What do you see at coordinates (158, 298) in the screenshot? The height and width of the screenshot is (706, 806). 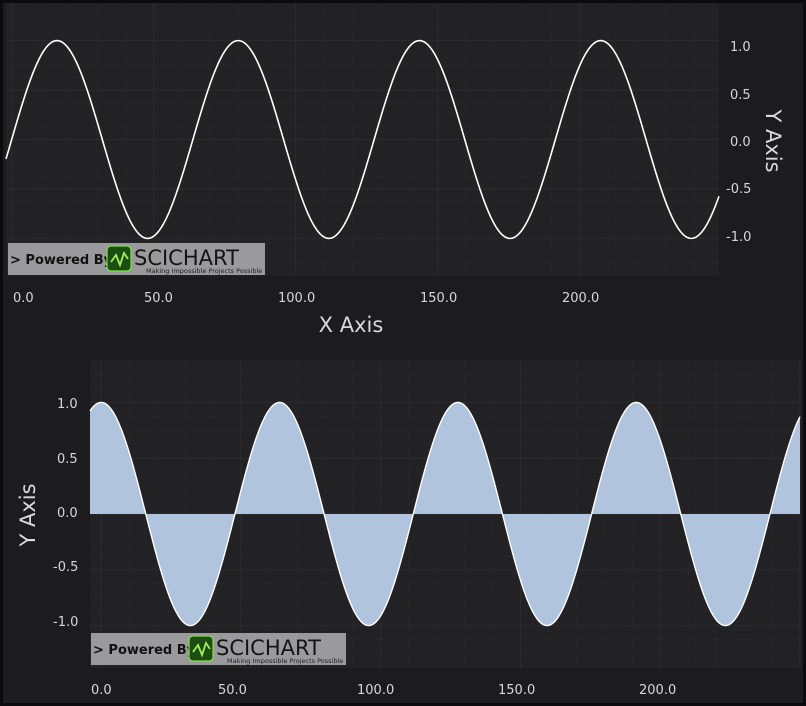 I see `top-x-tick-label: 50.0` at bounding box center [158, 298].